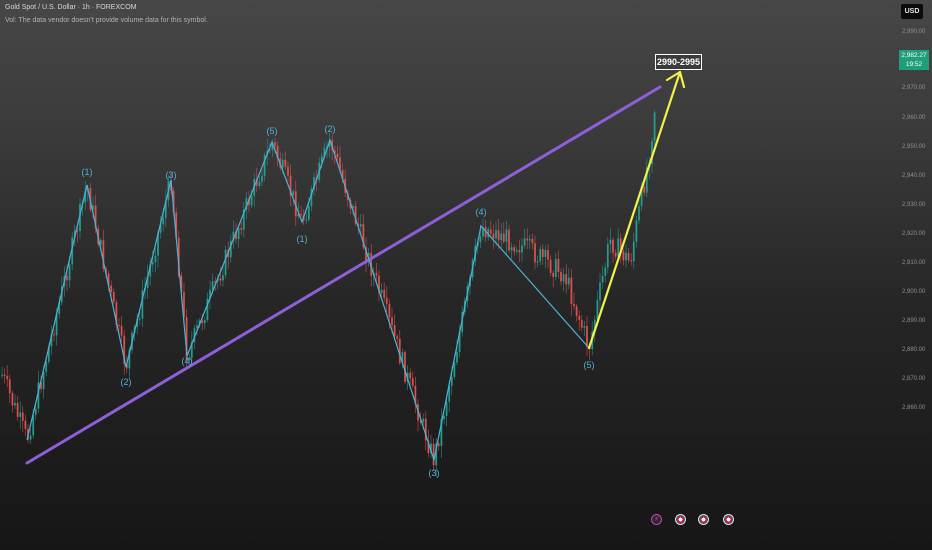 The image size is (932, 550). I want to click on last-price-value: 2,982.27, so click(914, 55).